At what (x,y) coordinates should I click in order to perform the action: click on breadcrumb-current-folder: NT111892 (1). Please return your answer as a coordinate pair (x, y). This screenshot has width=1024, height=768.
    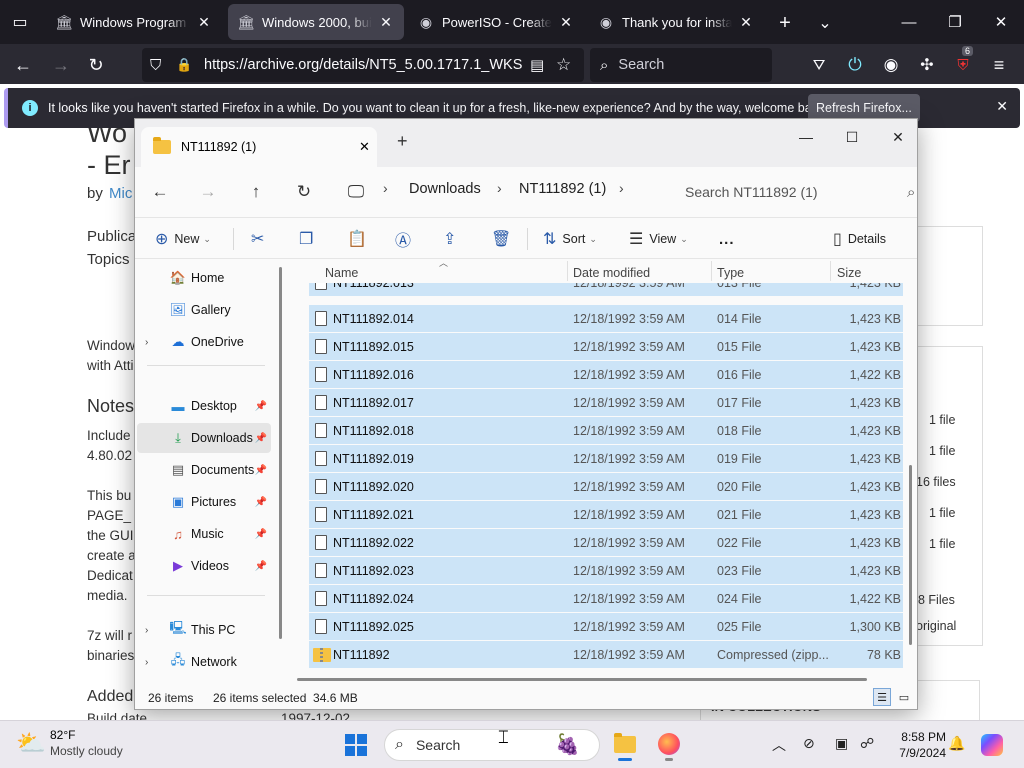
    Looking at the image, I should click on (562, 189).